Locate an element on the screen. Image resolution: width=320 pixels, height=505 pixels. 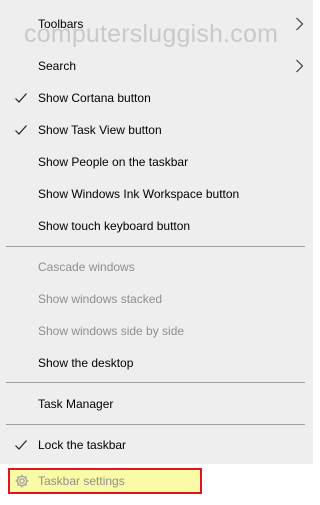
menu-item-label: Show touch keyboard button is located at coordinates (114, 226).